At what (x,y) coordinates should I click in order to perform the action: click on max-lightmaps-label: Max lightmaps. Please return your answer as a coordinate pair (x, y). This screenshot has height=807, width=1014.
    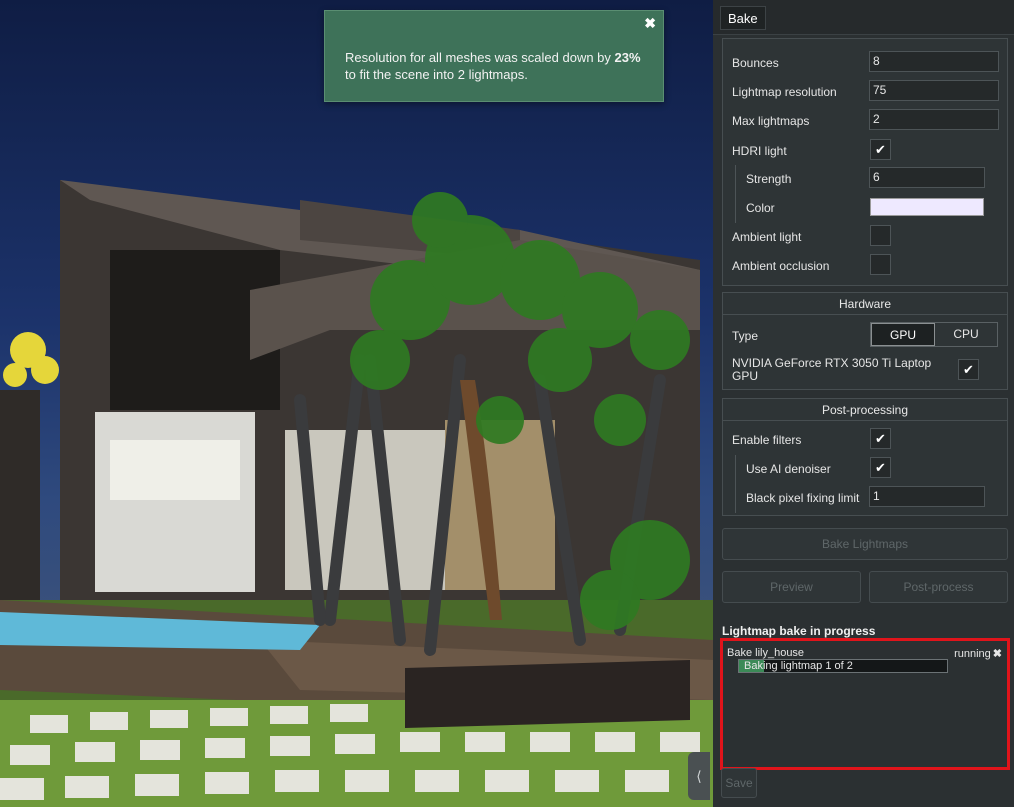
    Looking at the image, I should click on (771, 121).